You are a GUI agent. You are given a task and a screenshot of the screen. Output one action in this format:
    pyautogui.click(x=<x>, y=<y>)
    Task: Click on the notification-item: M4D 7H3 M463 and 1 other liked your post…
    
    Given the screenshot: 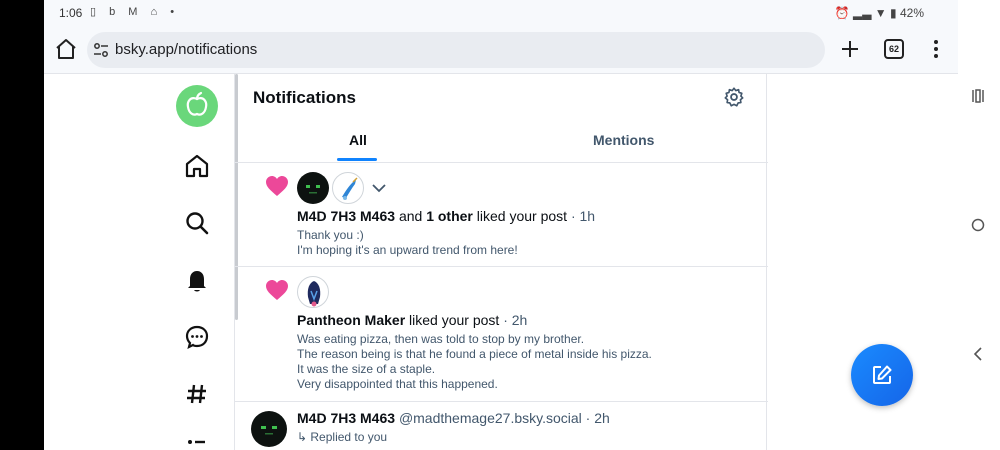 What is the action you would take?
    pyautogui.click(x=501, y=215)
    